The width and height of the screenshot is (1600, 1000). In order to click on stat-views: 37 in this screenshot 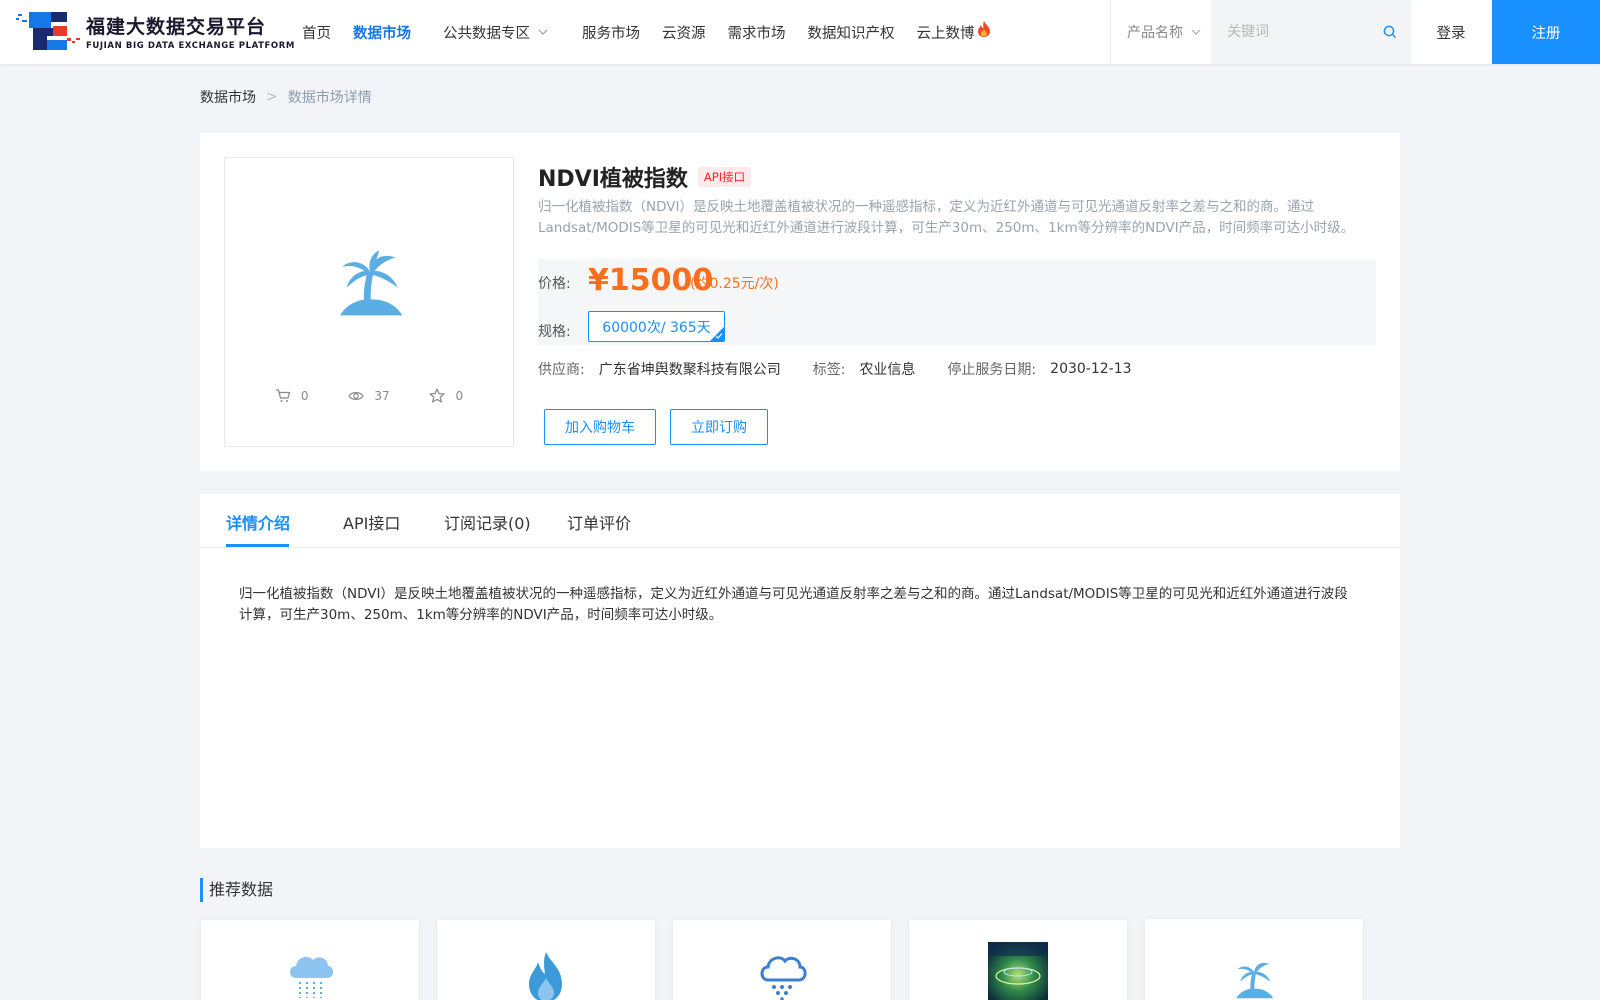, I will do `click(369, 395)`.